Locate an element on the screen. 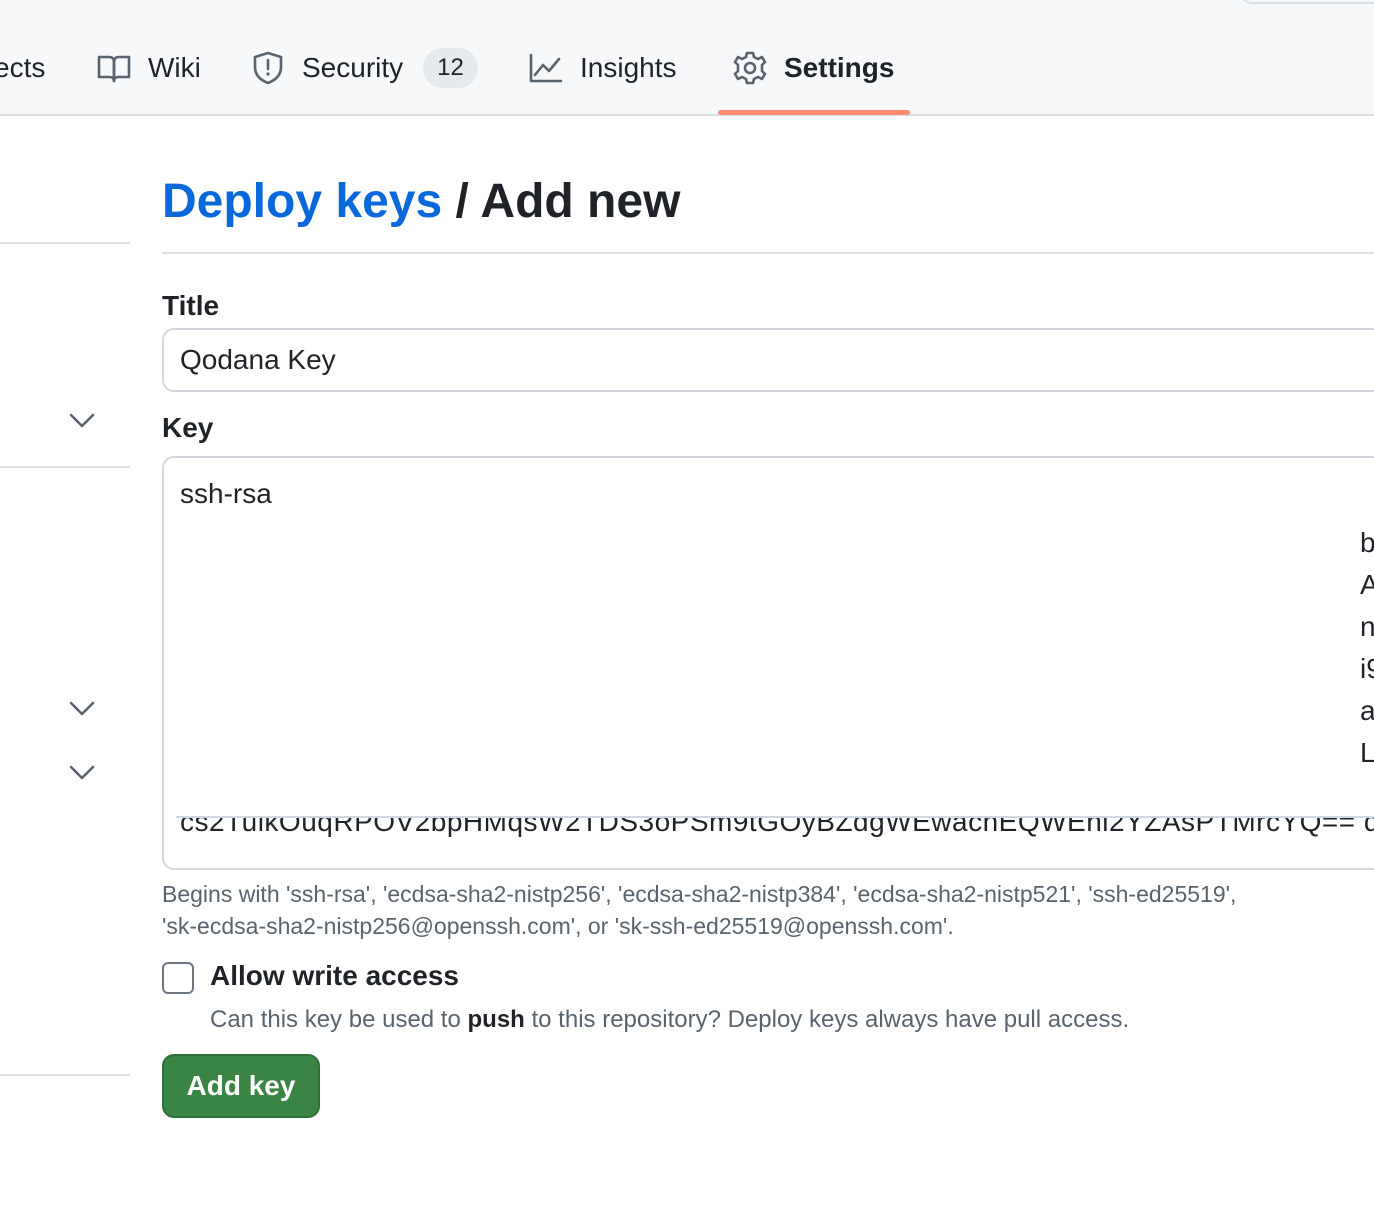 This screenshot has width=1374, height=1210. settings-sidebar is located at coordinates (65, 663).